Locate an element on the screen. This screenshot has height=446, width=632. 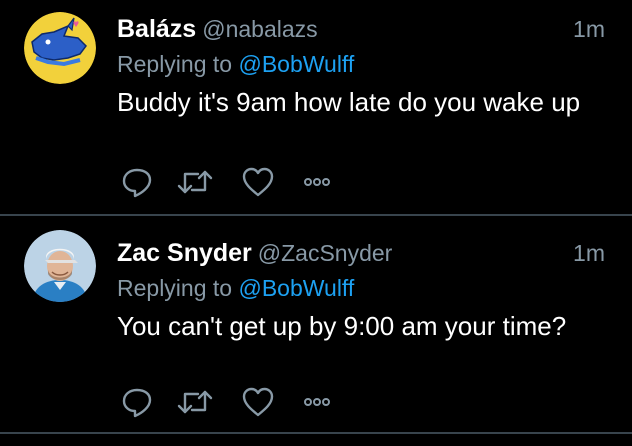
man-white-cap-avatar-icon is located at coordinates (60, 266).